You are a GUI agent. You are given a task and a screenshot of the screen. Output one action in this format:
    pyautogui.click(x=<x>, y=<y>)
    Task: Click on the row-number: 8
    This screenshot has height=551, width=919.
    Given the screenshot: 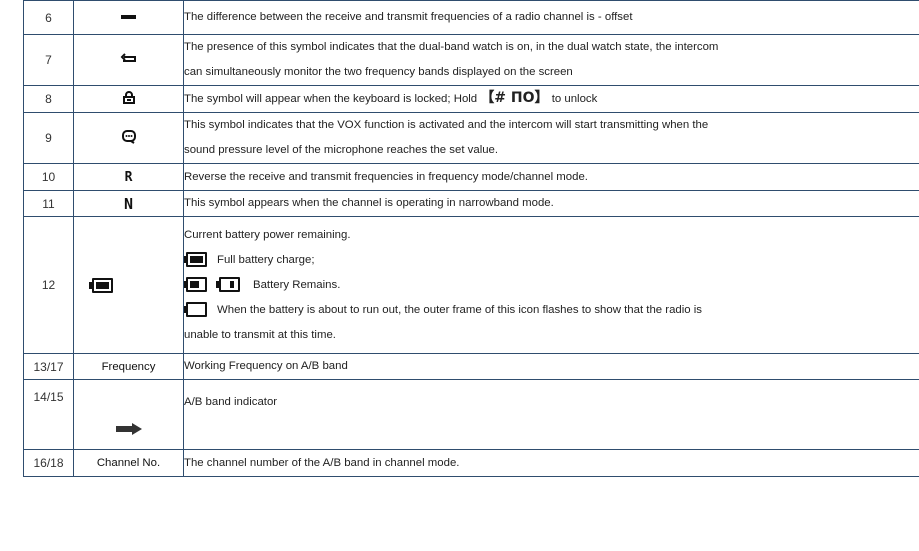 What is the action you would take?
    pyautogui.click(x=48, y=99)
    